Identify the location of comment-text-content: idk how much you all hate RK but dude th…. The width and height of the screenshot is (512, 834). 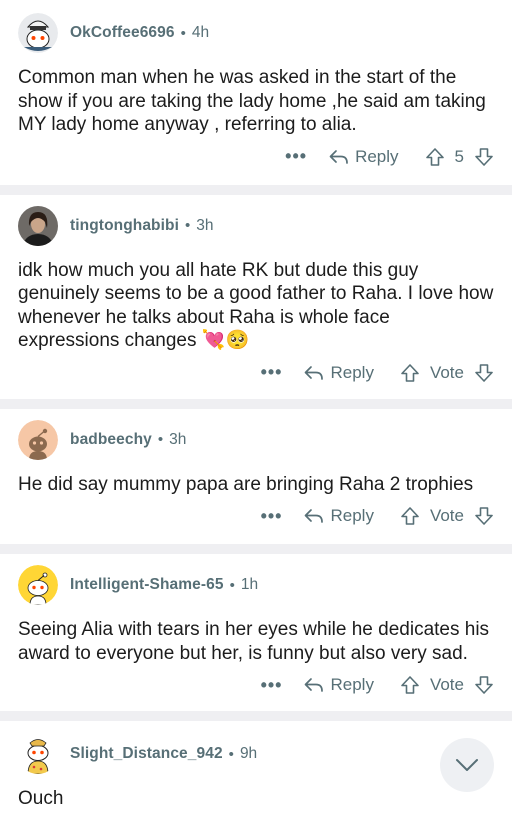
(256, 305).